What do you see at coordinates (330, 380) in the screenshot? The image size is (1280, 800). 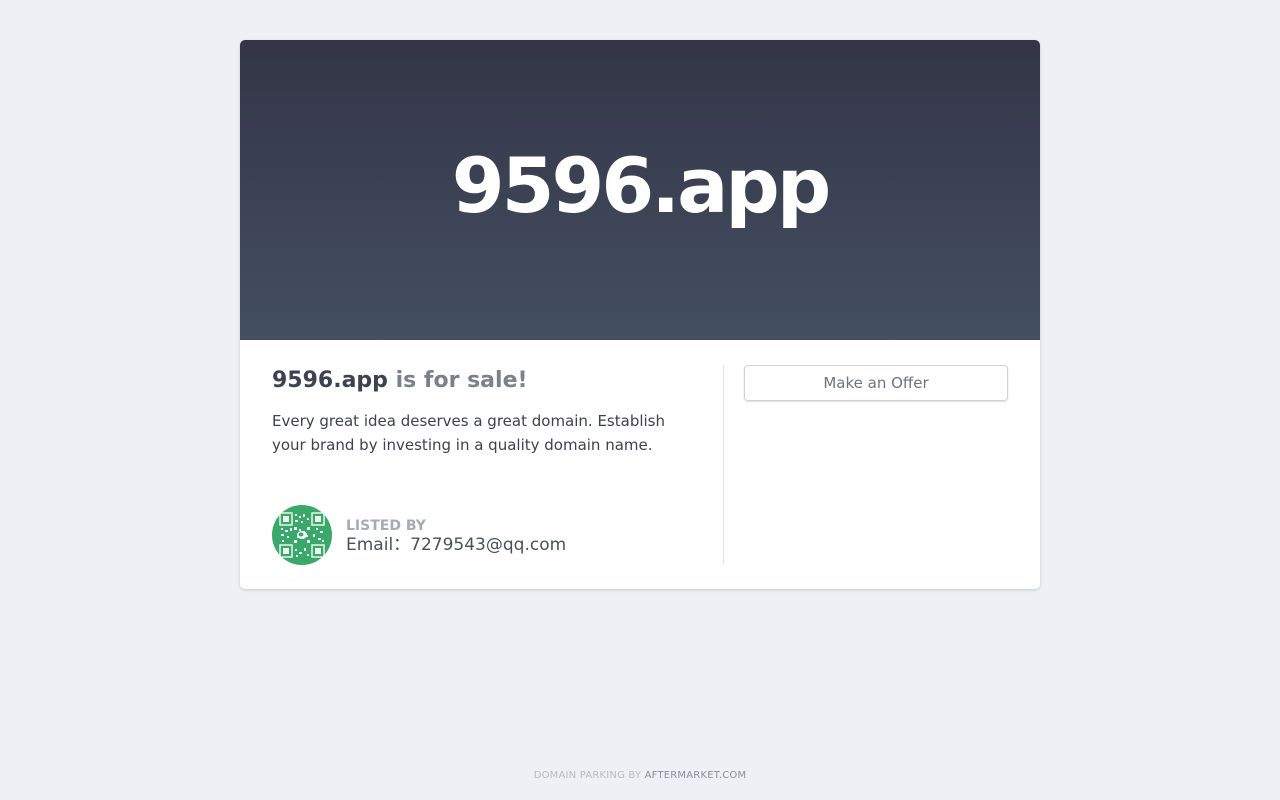 I see `headline-domain: 9596.app` at bounding box center [330, 380].